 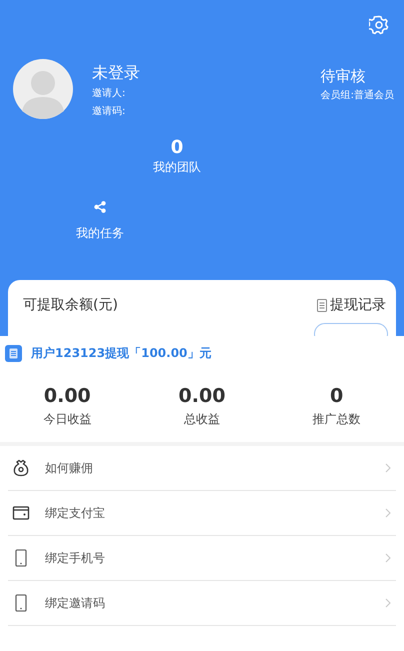 What do you see at coordinates (202, 513) in the screenshot?
I see `menu-item: 绑定支付宝` at bounding box center [202, 513].